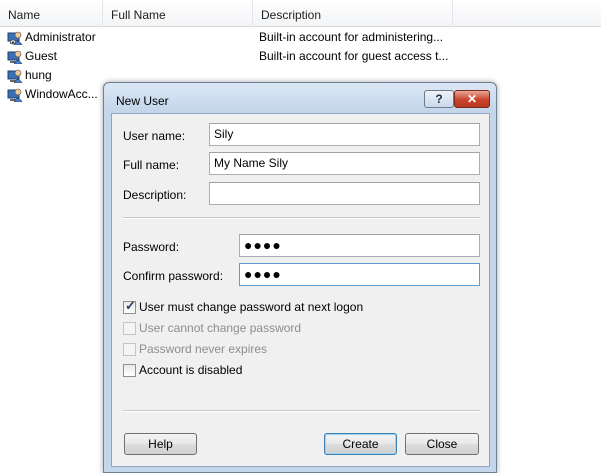  What do you see at coordinates (439, 99) in the screenshot?
I see `help-icon: ?` at bounding box center [439, 99].